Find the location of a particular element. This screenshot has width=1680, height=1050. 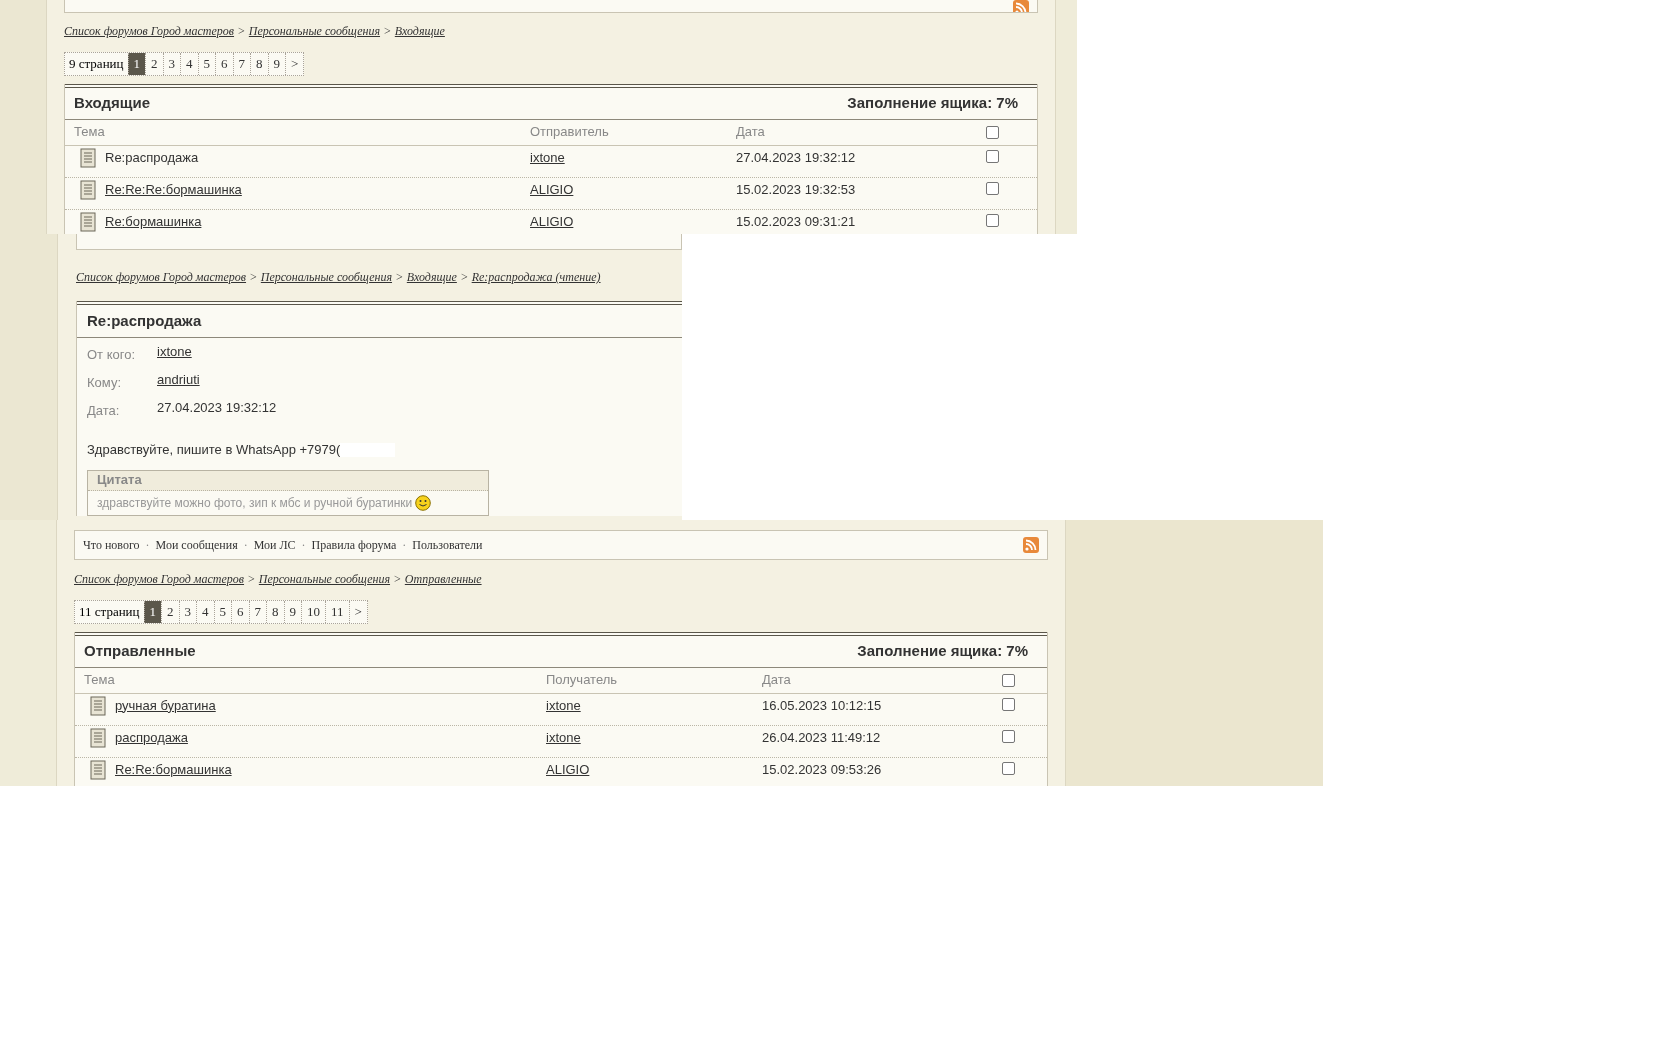

message-subject: Re:бормашинка is located at coordinates (153, 221).